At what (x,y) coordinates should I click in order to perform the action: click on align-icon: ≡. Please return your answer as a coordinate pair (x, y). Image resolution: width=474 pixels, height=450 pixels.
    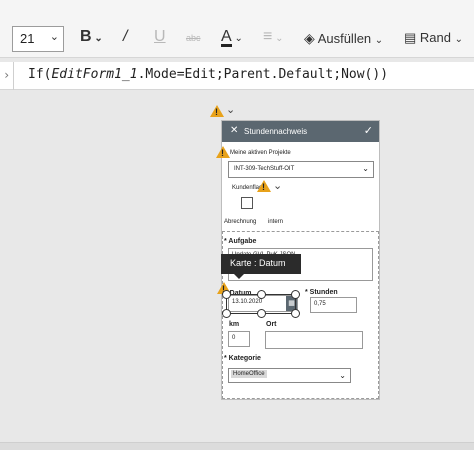
    Looking at the image, I should click on (268, 36).